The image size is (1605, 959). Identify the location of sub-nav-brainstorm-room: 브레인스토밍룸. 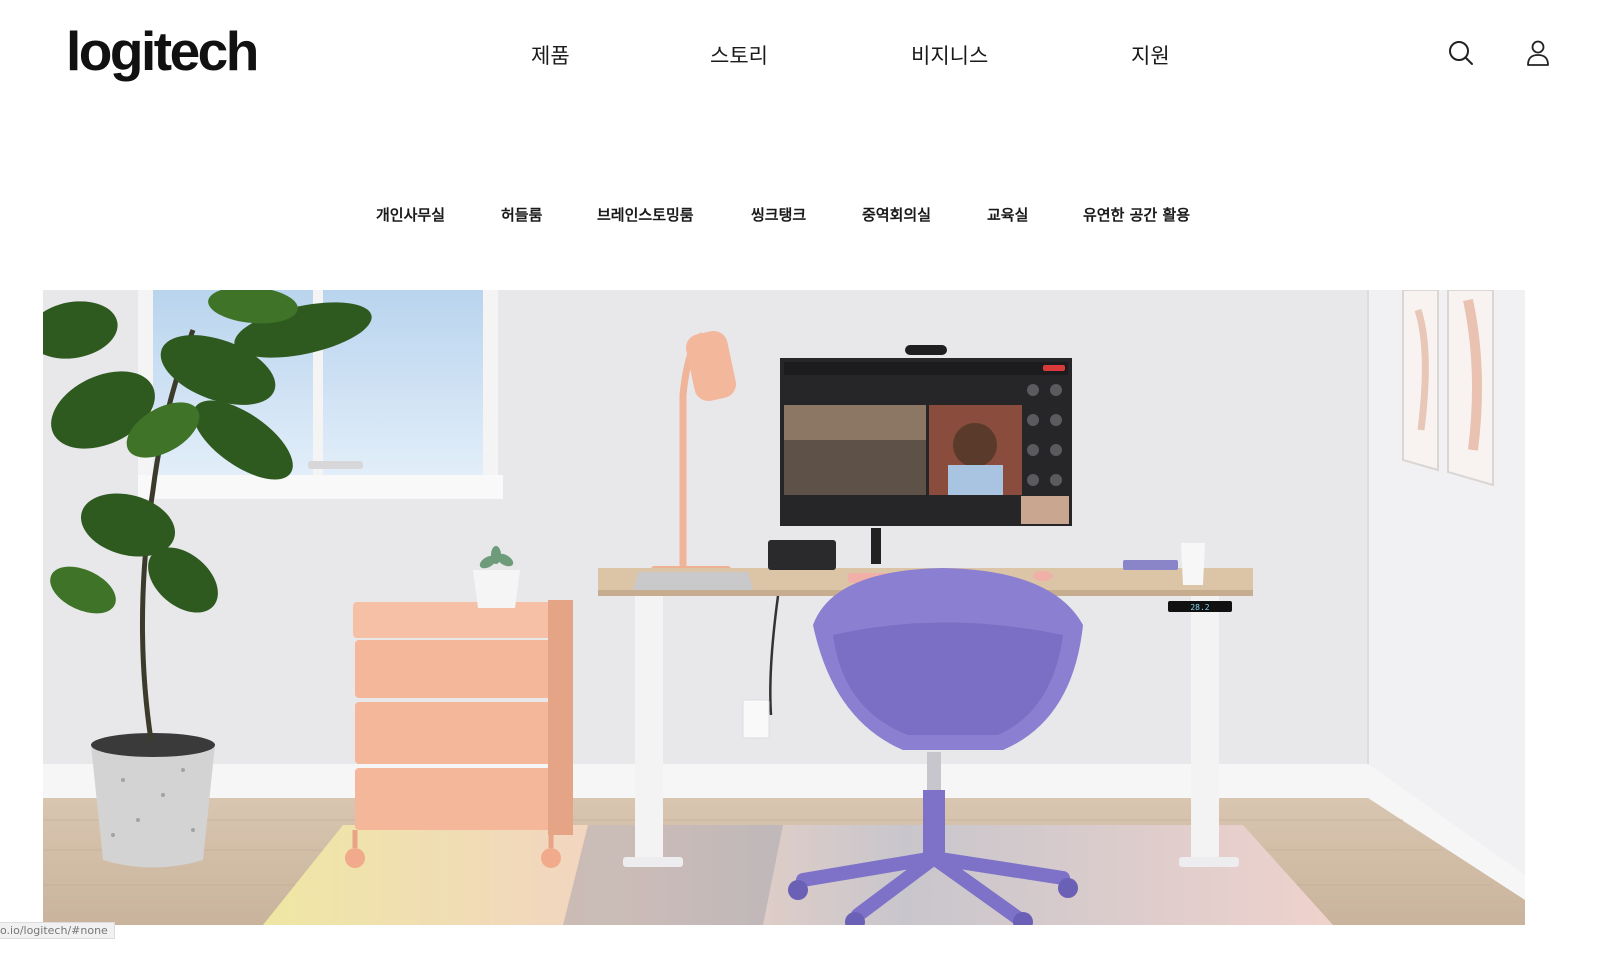
(645, 214).